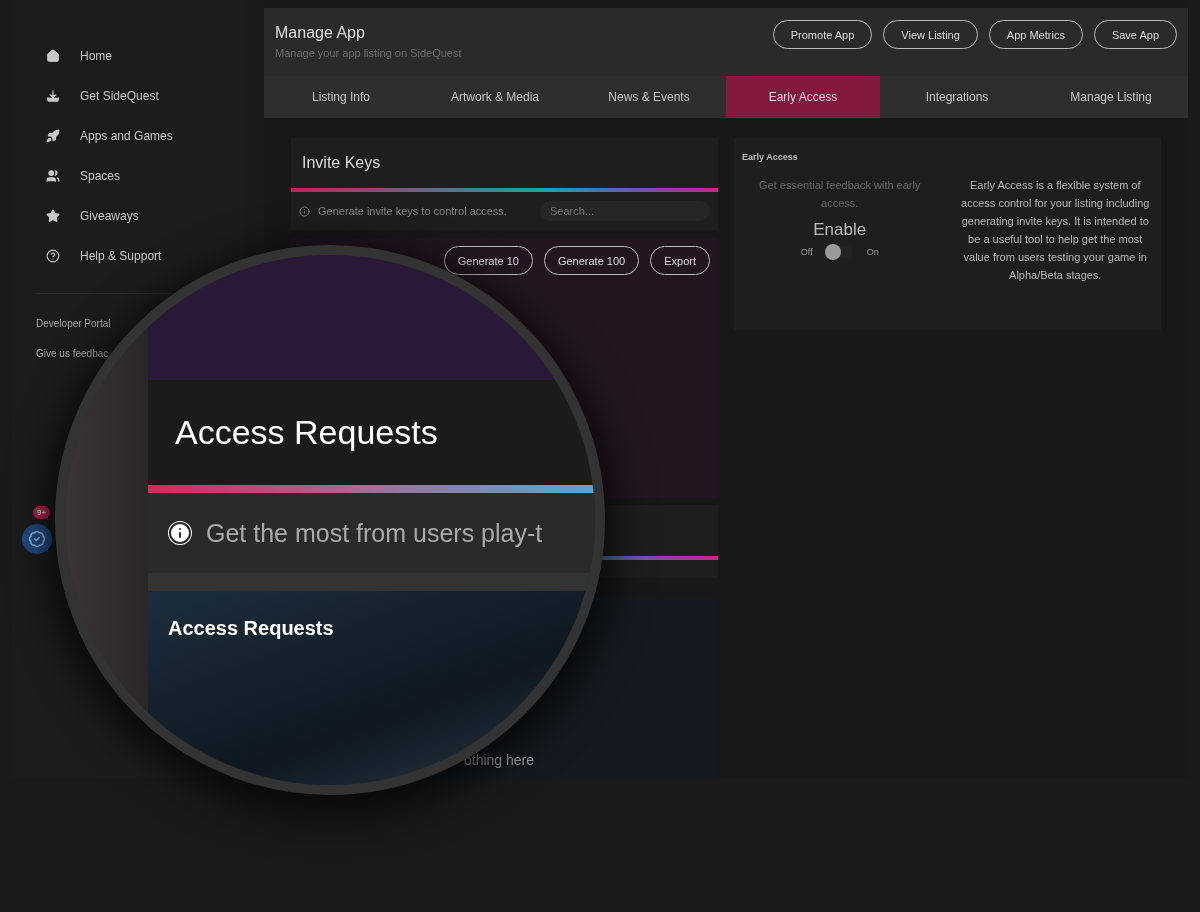  I want to click on tab: Early Access, so click(803, 97).